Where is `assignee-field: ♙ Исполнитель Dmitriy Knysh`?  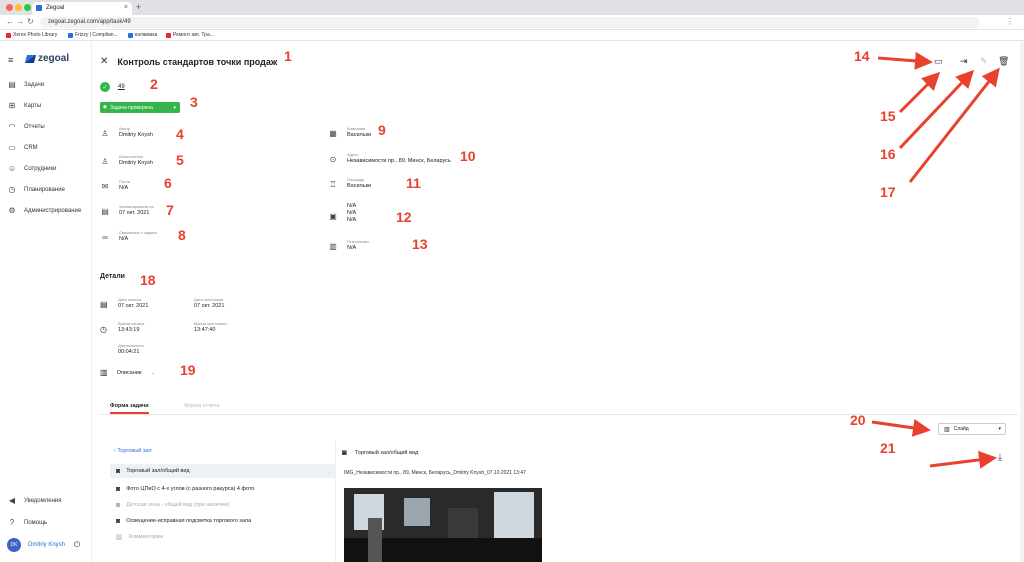 assignee-field: ♙ Исполнитель Dmitriy Knysh is located at coordinates (127, 160).